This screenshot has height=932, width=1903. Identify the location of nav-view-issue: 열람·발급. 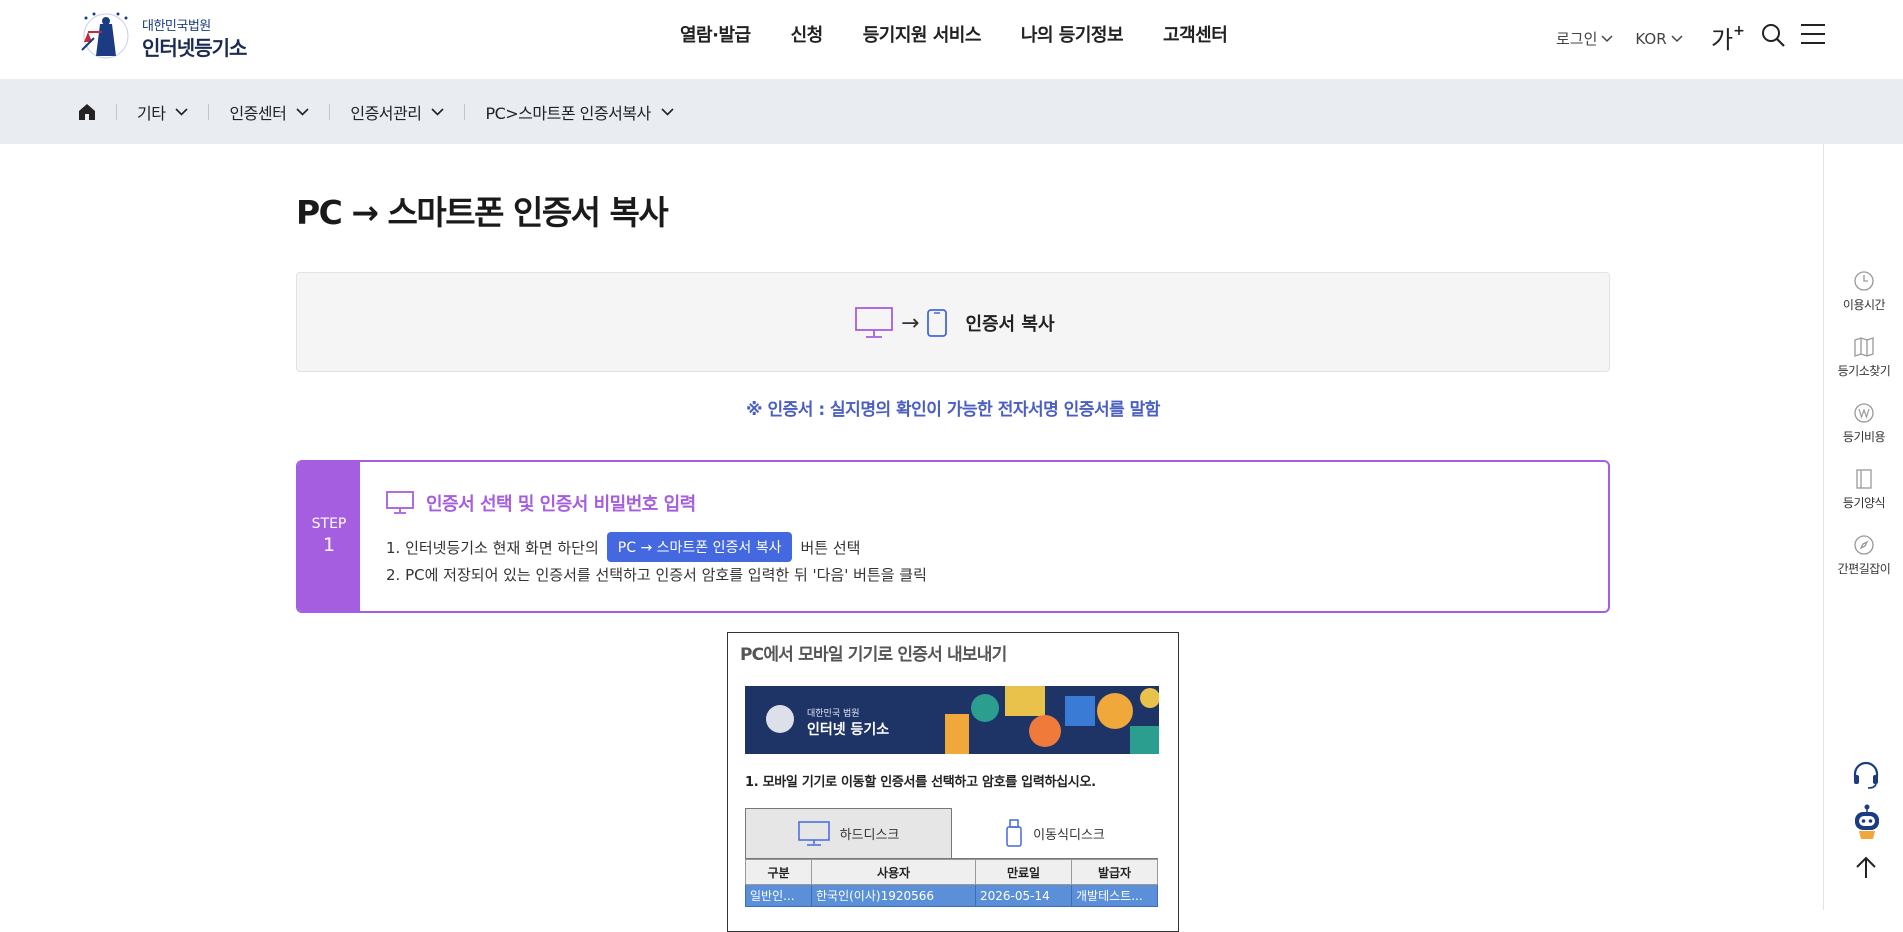
(715, 34).